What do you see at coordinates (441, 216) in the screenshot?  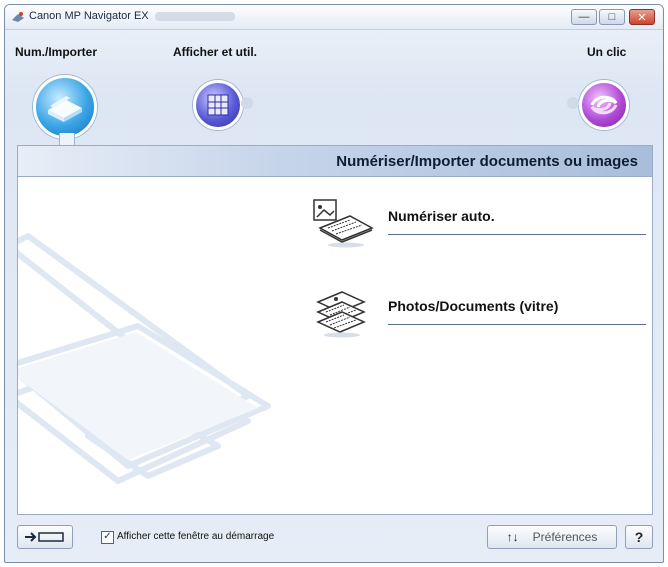 I see `auto-scan-label: Numériser auto.` at bounding box center [441, 216].